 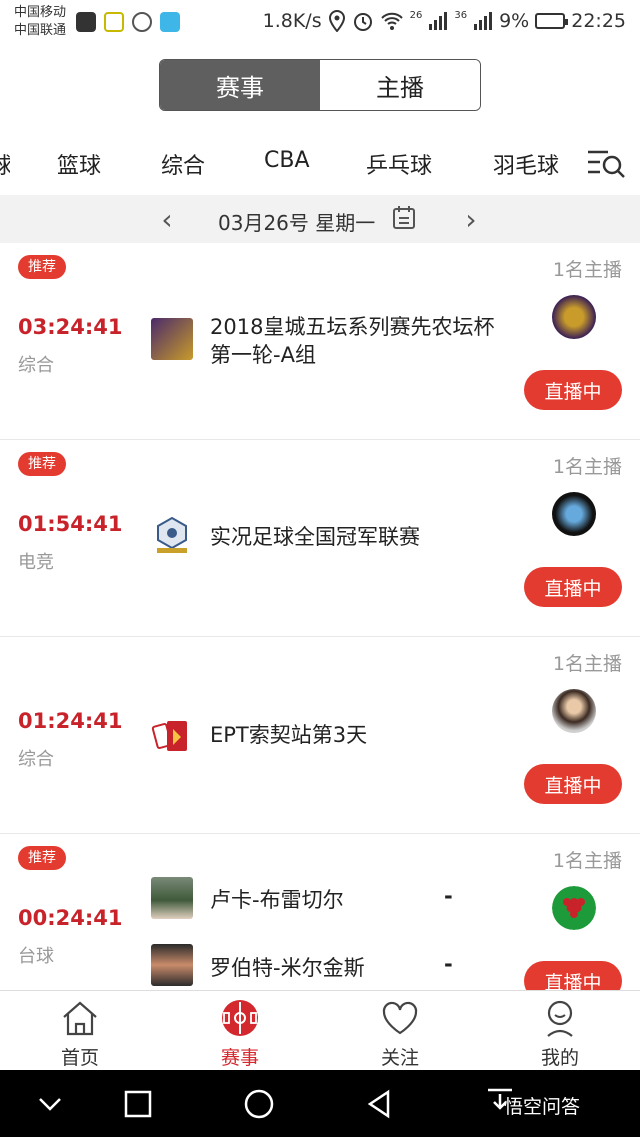 I want to click on match-category: 电竞, so click(x=36, y=562).